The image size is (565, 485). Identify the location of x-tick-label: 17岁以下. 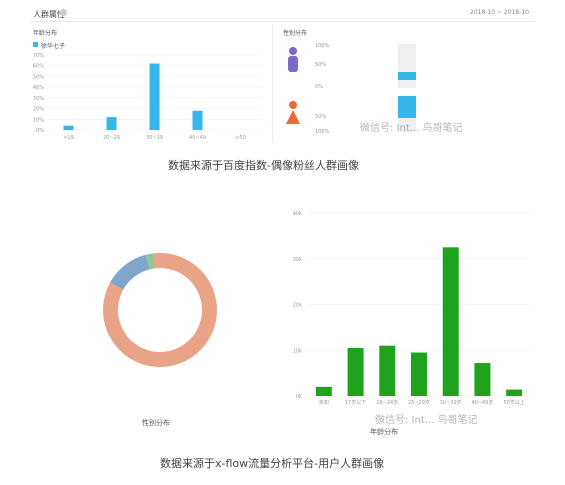
(355, 402).